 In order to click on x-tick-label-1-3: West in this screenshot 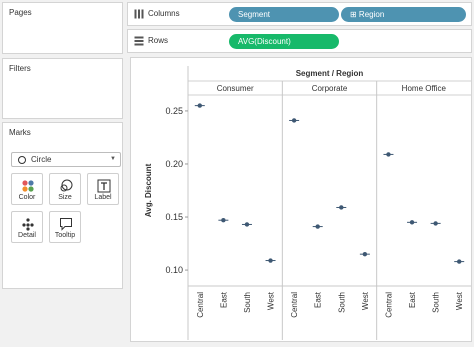, I will do `click(365, 300)`.